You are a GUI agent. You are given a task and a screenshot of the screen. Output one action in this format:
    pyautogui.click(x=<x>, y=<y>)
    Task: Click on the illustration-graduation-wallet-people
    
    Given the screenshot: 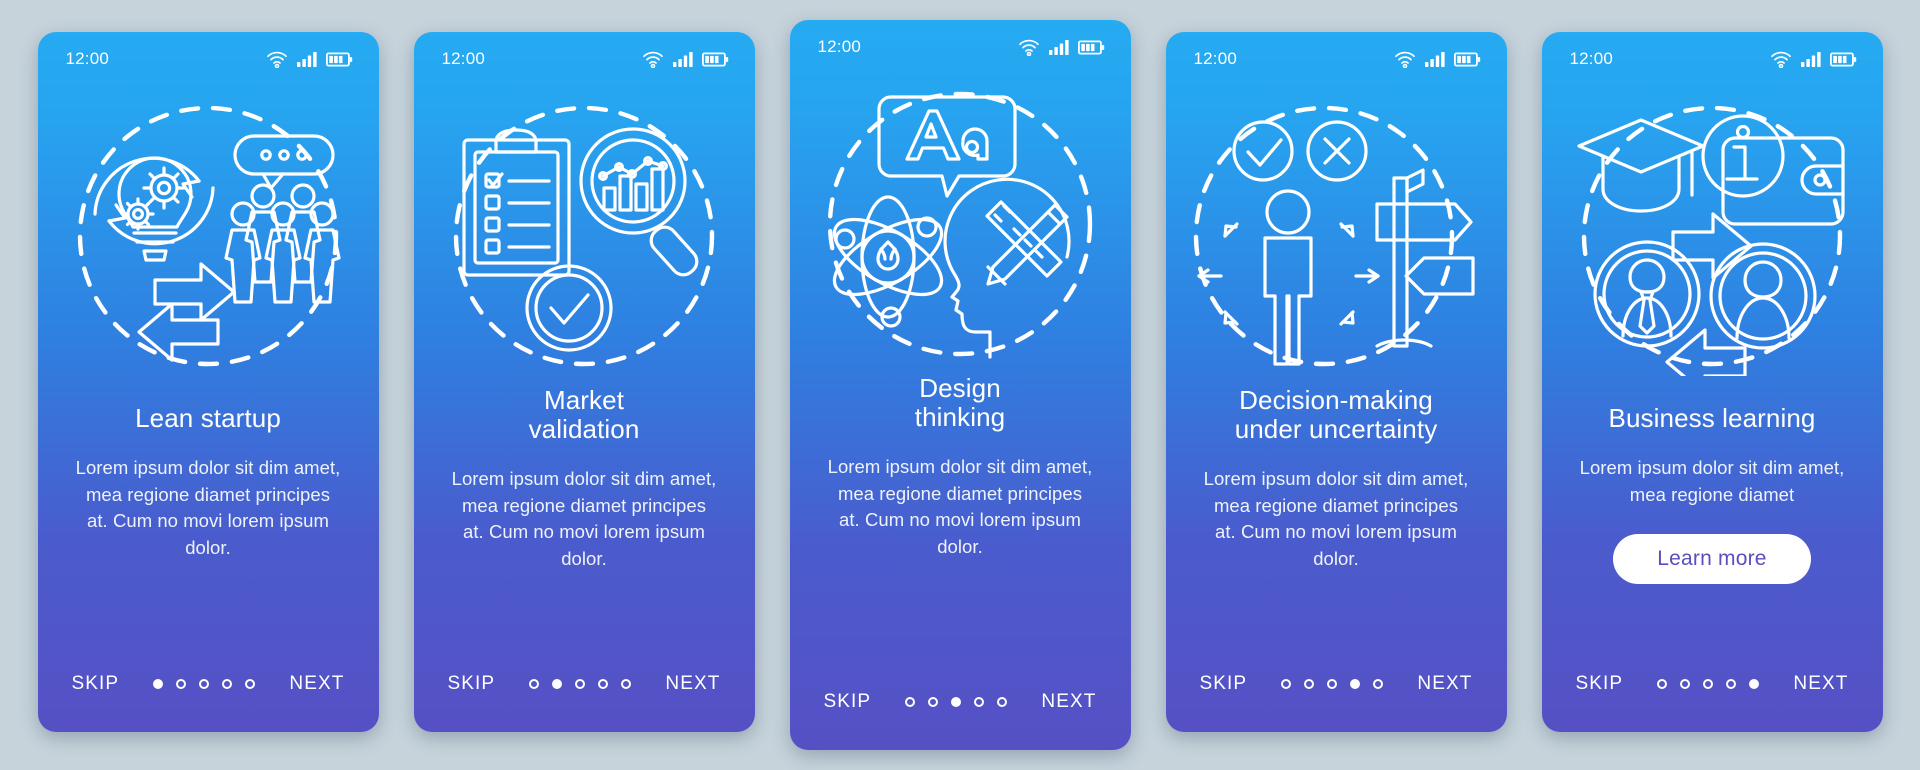 What is the action you would take?
    pyautogui.click(x=1712, y=236)
    